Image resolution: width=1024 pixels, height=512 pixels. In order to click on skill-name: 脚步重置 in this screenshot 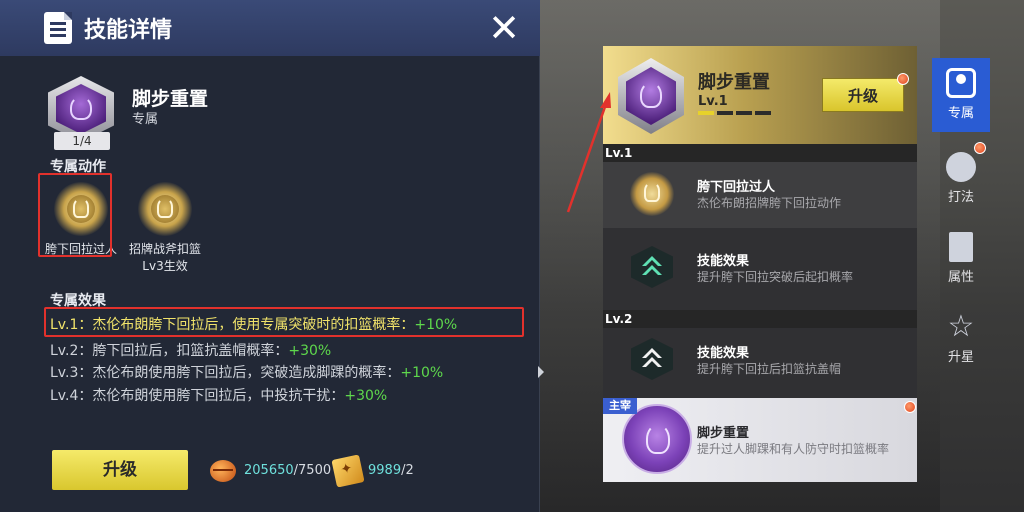, I will do `click(170, 99)`.